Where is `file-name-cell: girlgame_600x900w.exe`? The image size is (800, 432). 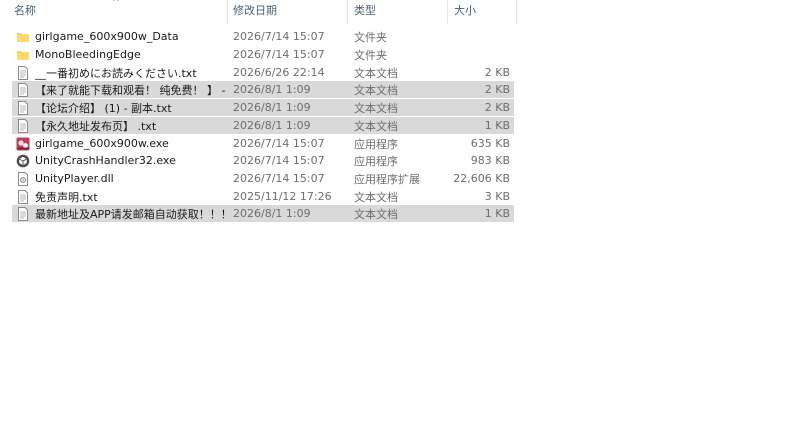
file-name-cell: girlgame_600x900w.exe is located at coordinates (120, 144).